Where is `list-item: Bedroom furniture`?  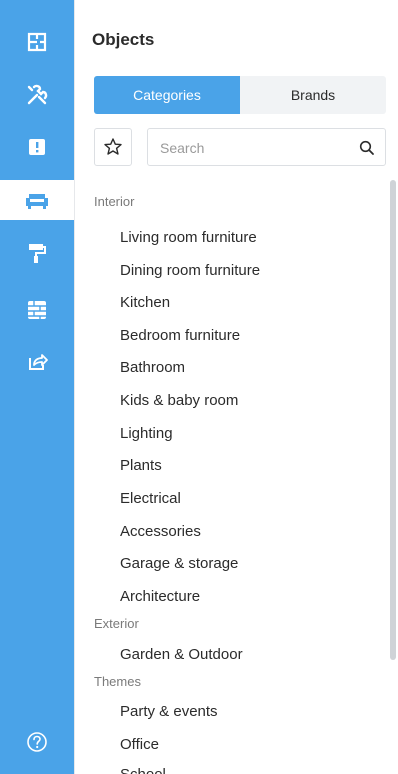 list-item: Bedroom furniture is located at coordinates (180, 335).